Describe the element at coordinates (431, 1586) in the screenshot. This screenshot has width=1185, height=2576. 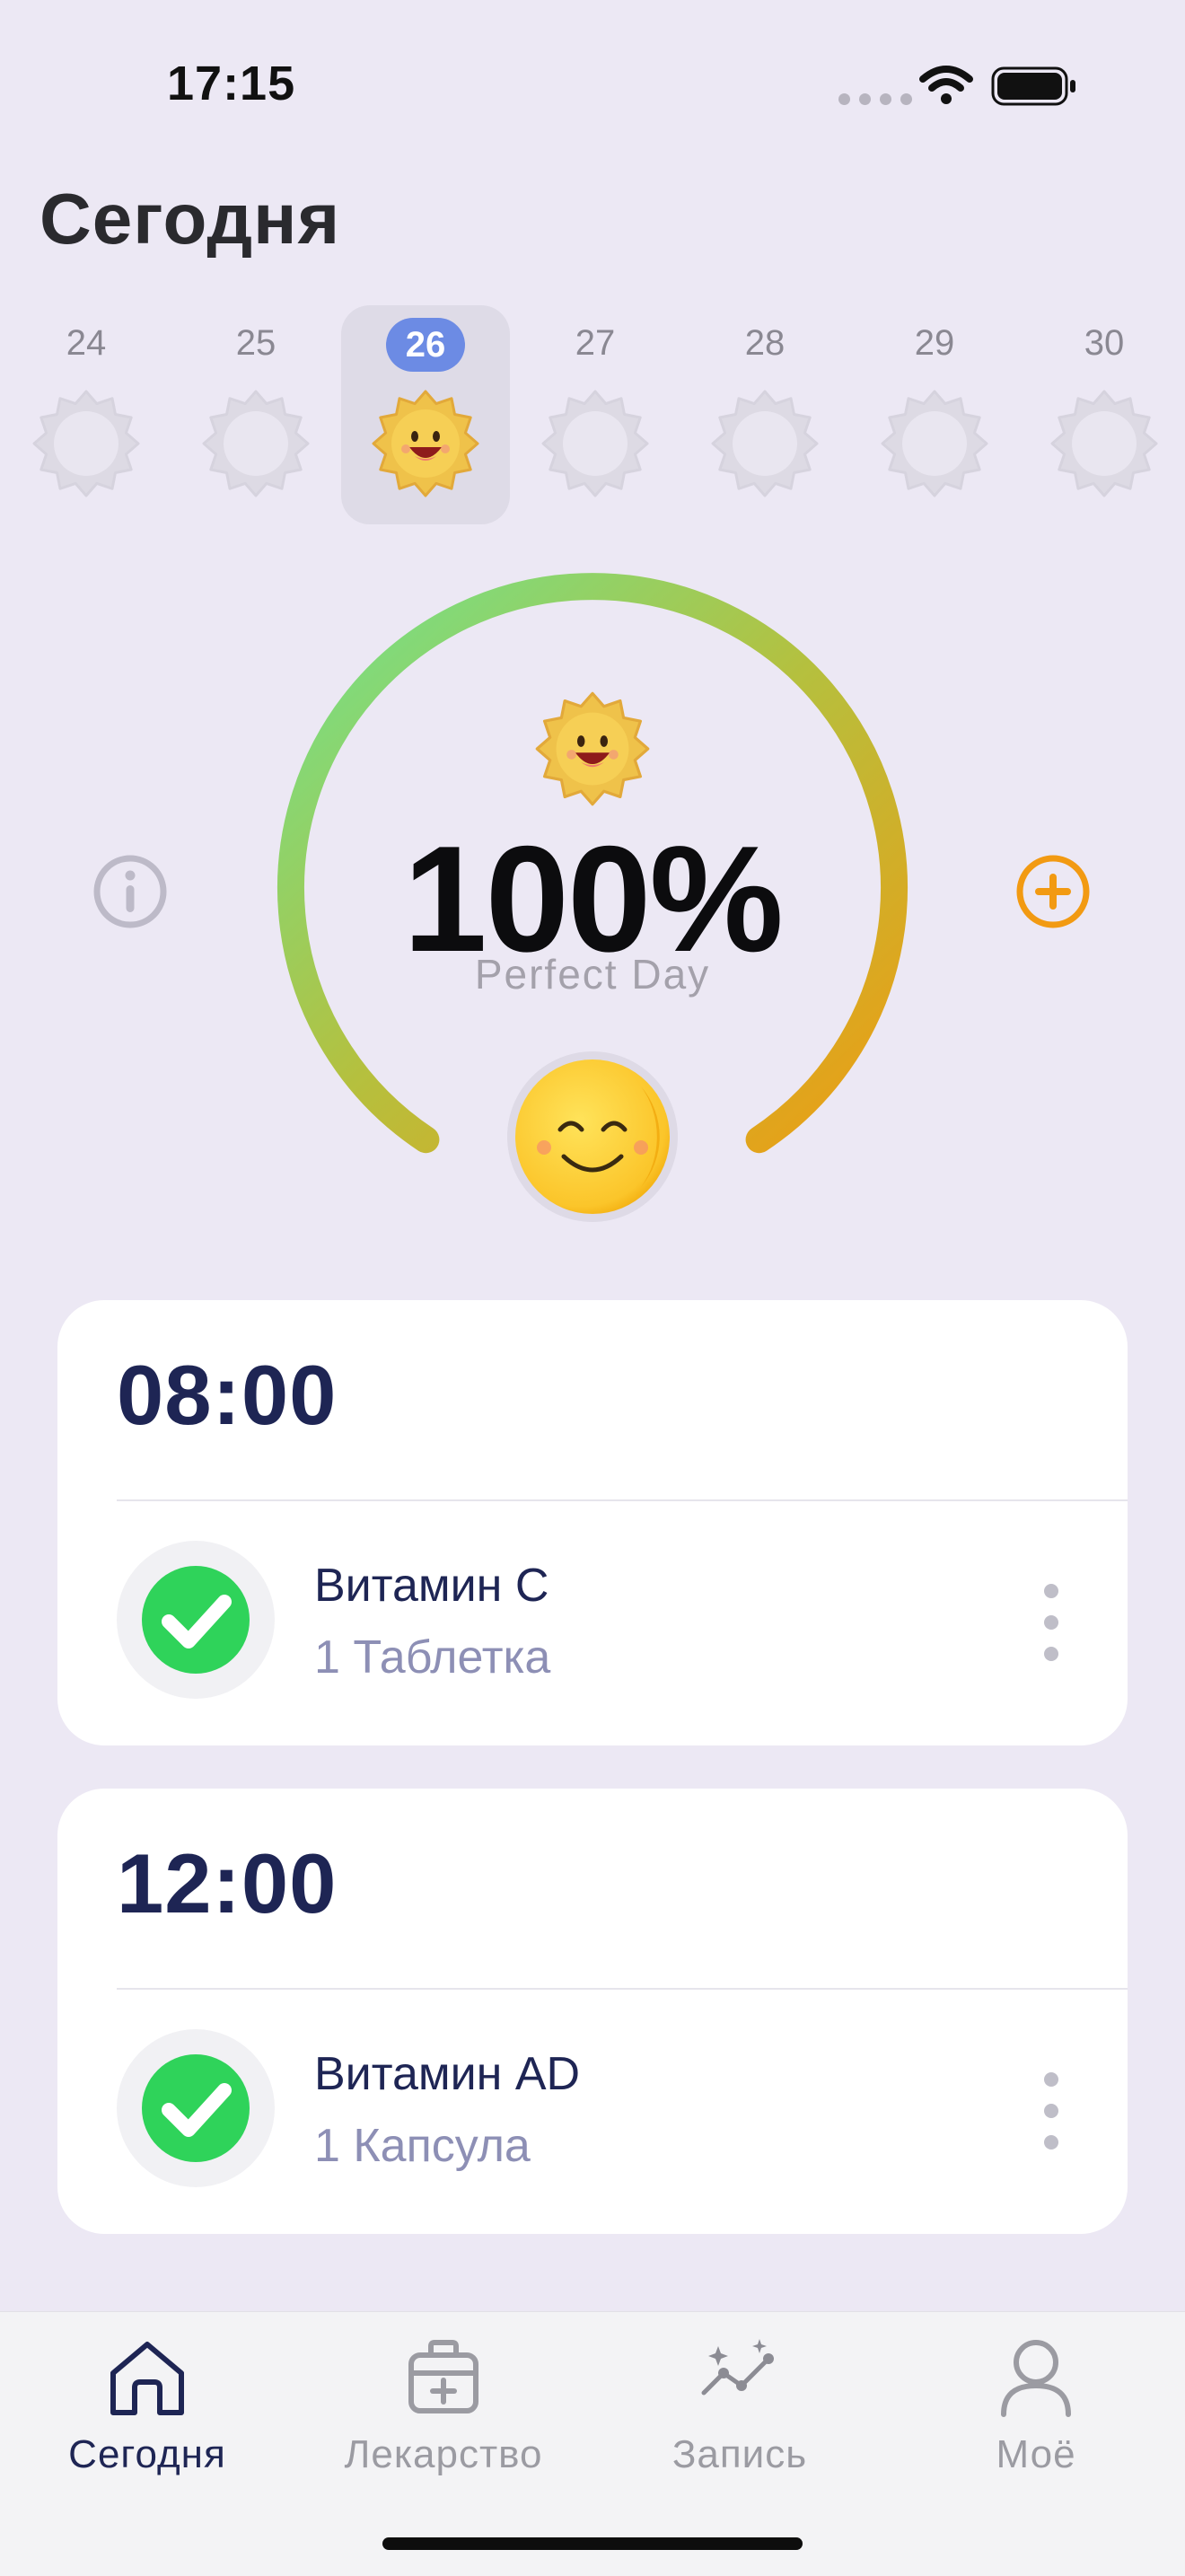
I see `medicine-name: Витамин C` at that location.